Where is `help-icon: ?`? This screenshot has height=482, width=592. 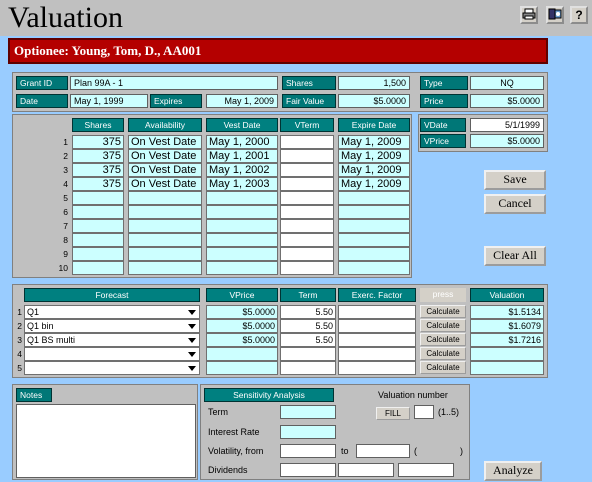 help-icon: ? is located at coordinates (579, 15).